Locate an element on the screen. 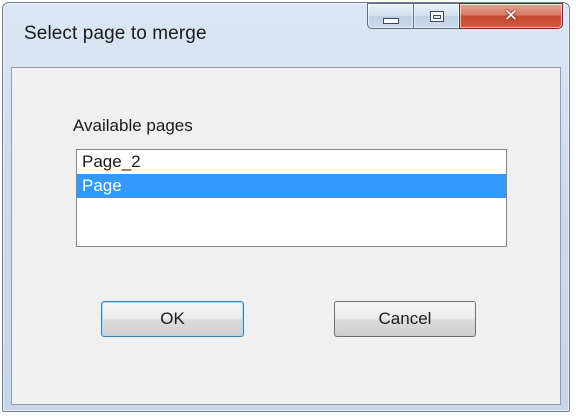  available-pages-label: Available pages is located at coordinates (133, 125).